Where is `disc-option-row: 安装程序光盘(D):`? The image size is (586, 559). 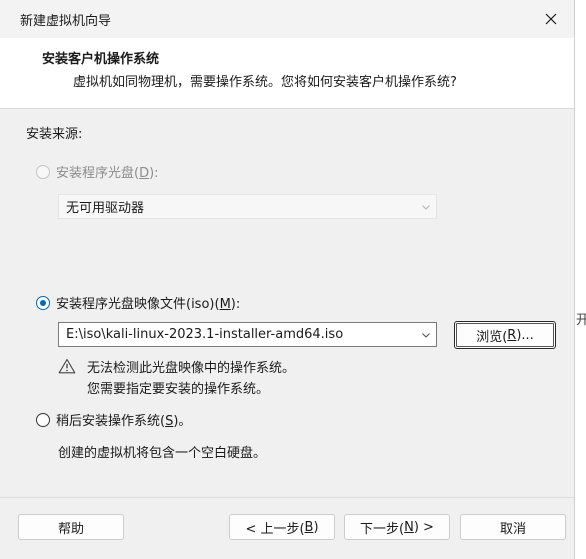 disc-option-row: 安装程序光盘(D): is located at coordinates (97, 171).